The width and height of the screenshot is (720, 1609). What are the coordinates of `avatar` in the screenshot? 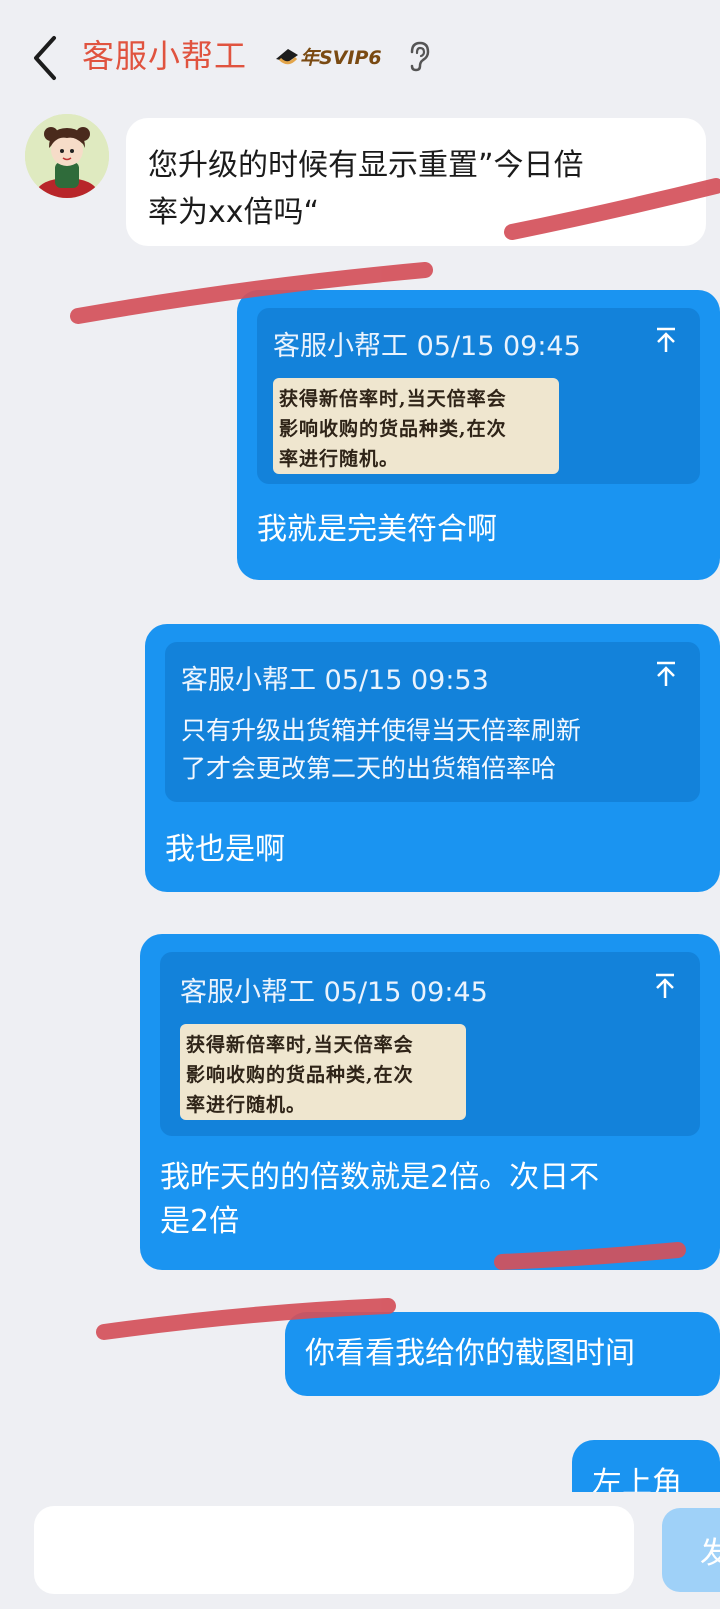 It's located at (67, 156).